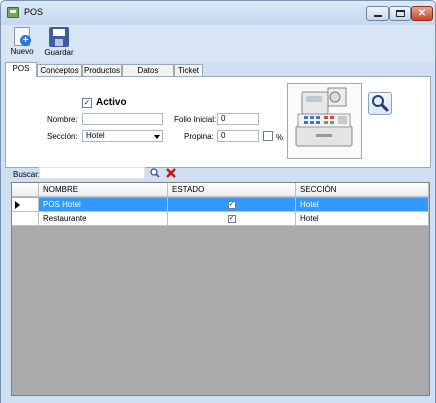 This screenshot has width=436, height=403. What do you see at coordinates (195, 119) in the screenshot?
I see `folio-label: Folio Inicial:` at bounding box center [195, 119].